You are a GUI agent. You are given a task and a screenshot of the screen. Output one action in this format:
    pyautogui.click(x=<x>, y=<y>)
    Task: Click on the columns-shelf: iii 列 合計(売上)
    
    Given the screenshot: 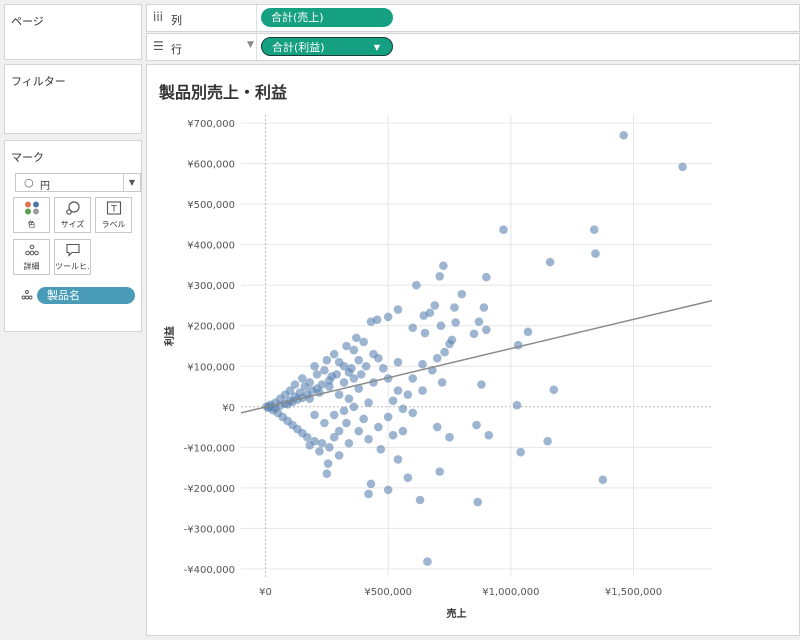 What is the action you would take?
    pyautogui.click(x=473, y=18)
    